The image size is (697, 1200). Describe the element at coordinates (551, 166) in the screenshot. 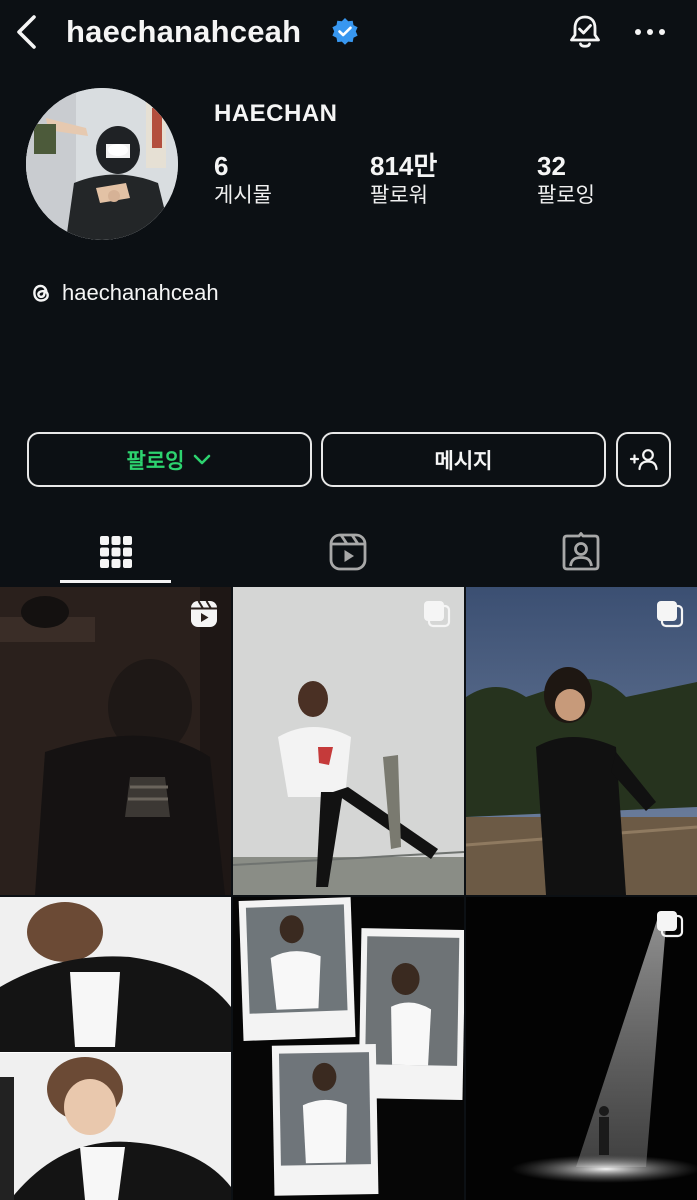

I see `following-count-value: 32` at that location.